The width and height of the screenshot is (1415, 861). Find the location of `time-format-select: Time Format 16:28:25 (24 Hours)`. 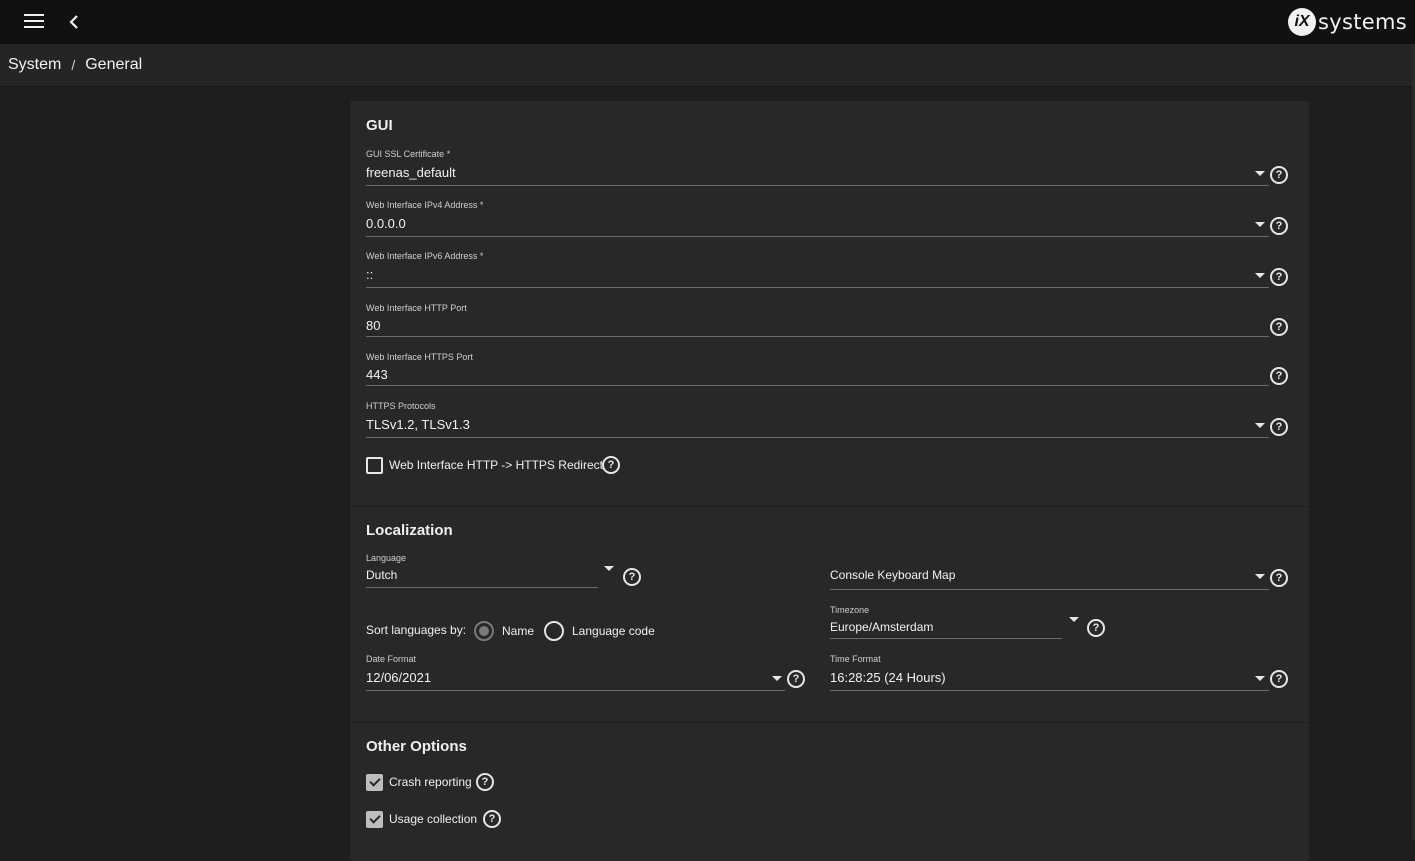

time-format-select: Time Format 16:28:25 (24 Hours) is located at coordinates (1050, 674).